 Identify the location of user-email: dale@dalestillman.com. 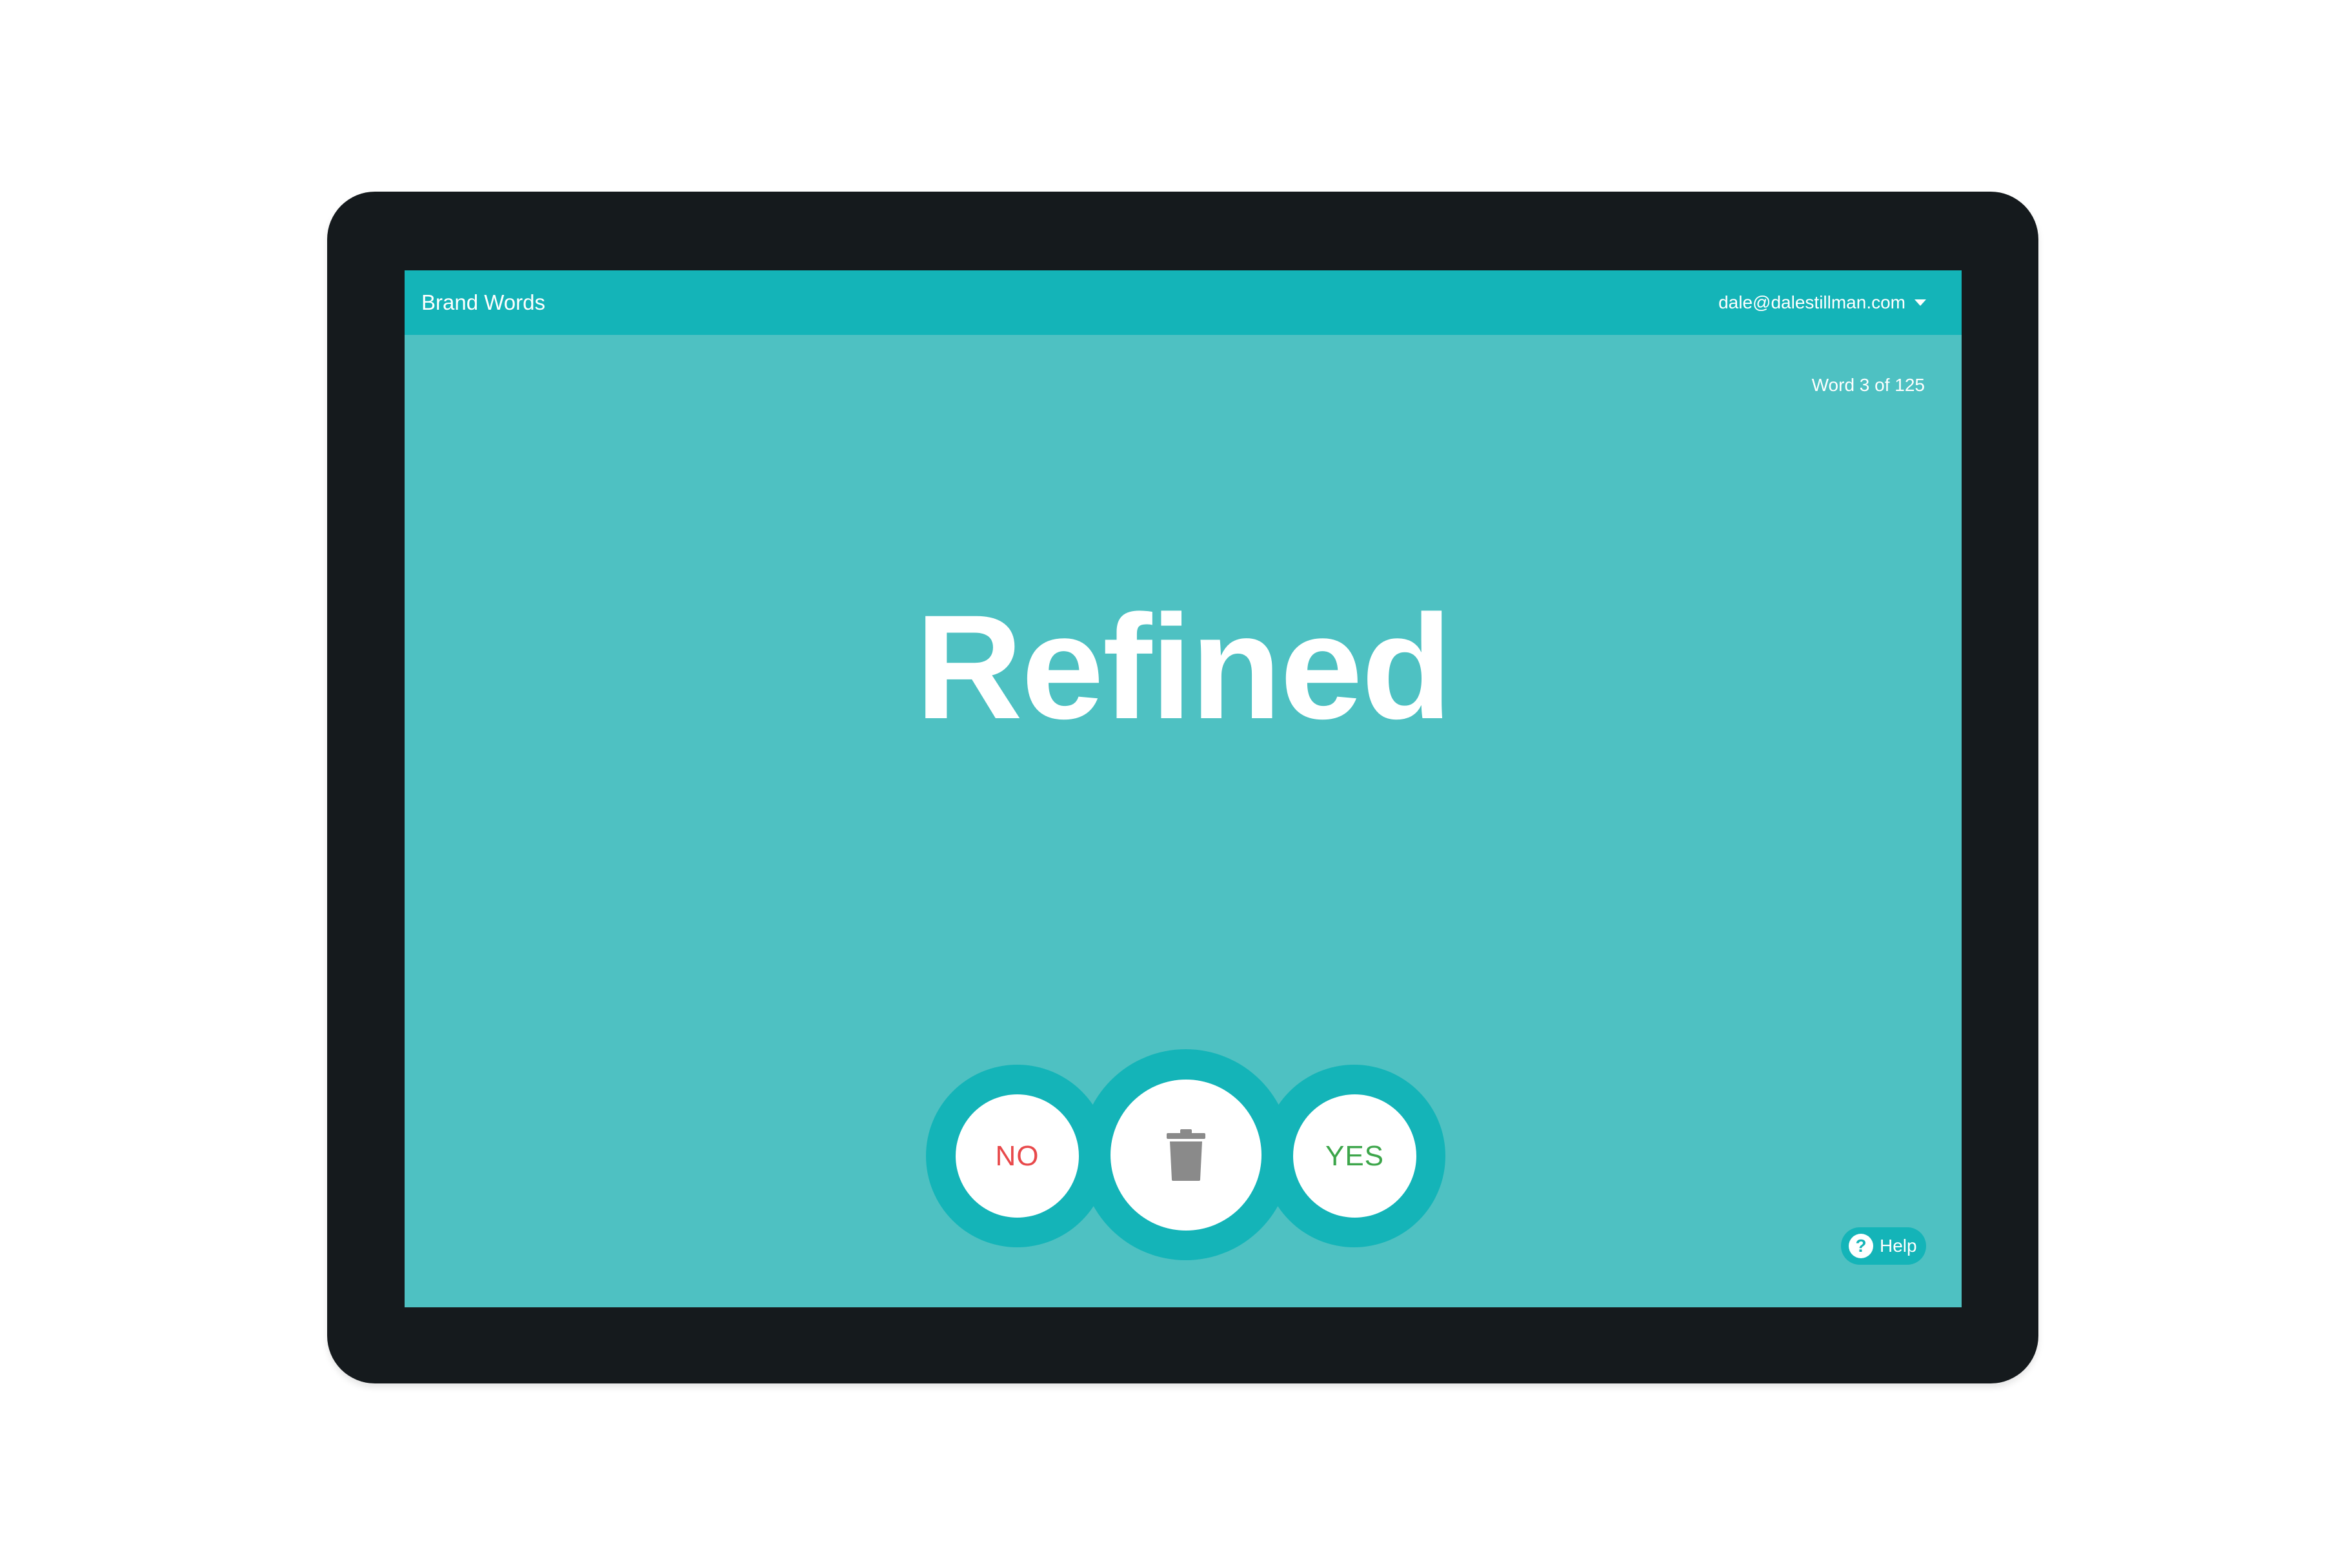
(1811, 302).